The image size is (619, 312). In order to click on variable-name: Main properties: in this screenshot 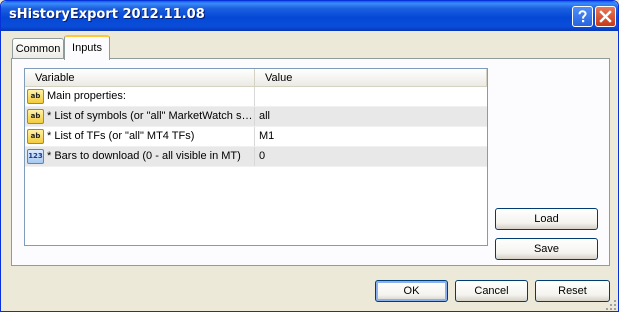, I will do `click(86, 96)`.